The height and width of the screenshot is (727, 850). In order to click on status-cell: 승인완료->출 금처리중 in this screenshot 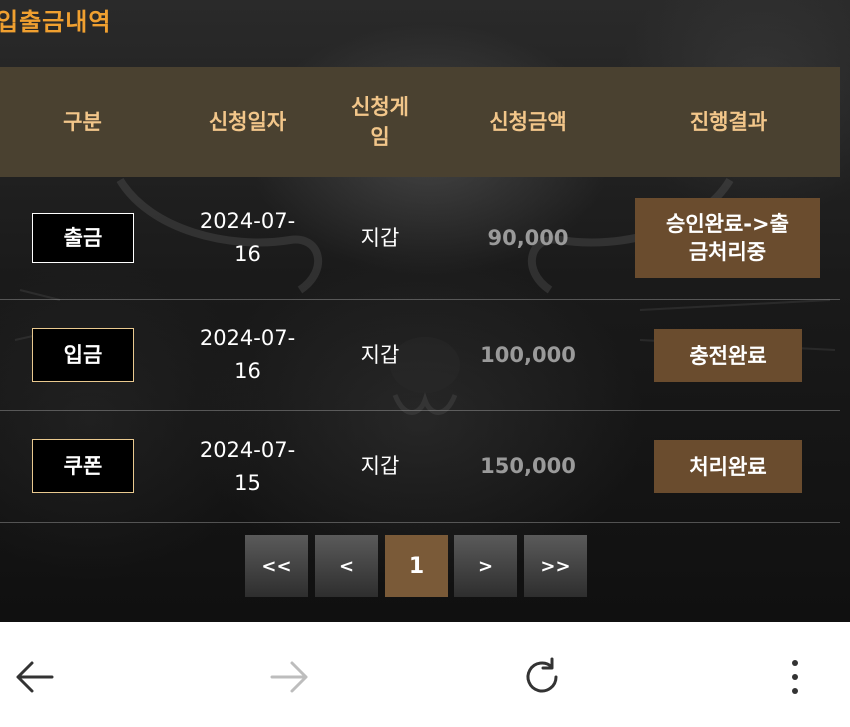, I will do `click(727, 238)`.